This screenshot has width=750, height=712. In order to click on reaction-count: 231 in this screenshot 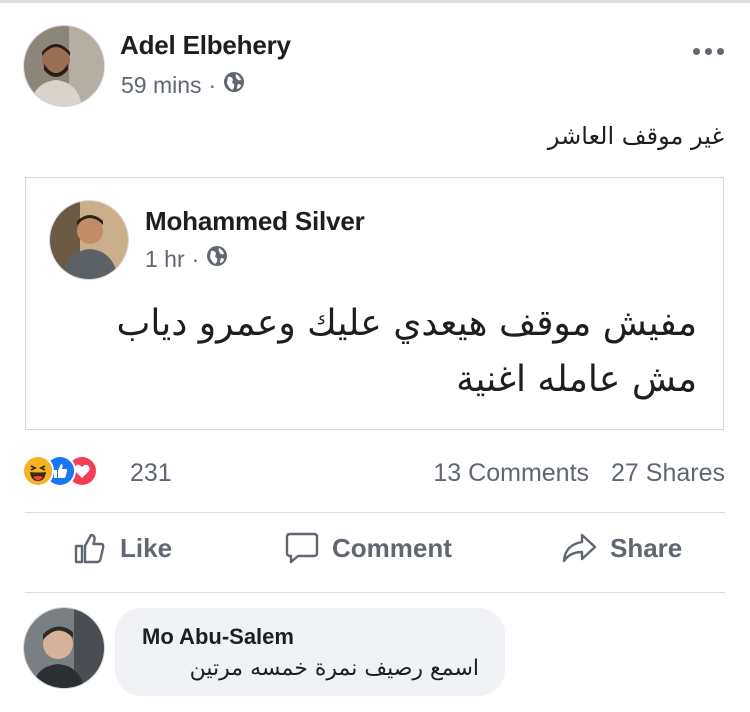, I will do `click(151, 473)`.